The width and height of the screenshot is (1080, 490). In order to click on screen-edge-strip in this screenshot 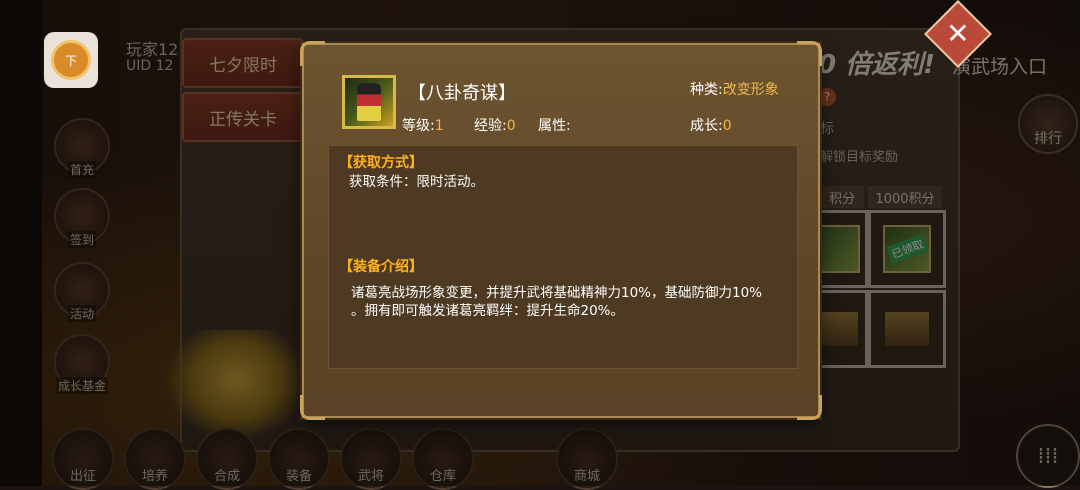, I will do `click(21, 243)`.